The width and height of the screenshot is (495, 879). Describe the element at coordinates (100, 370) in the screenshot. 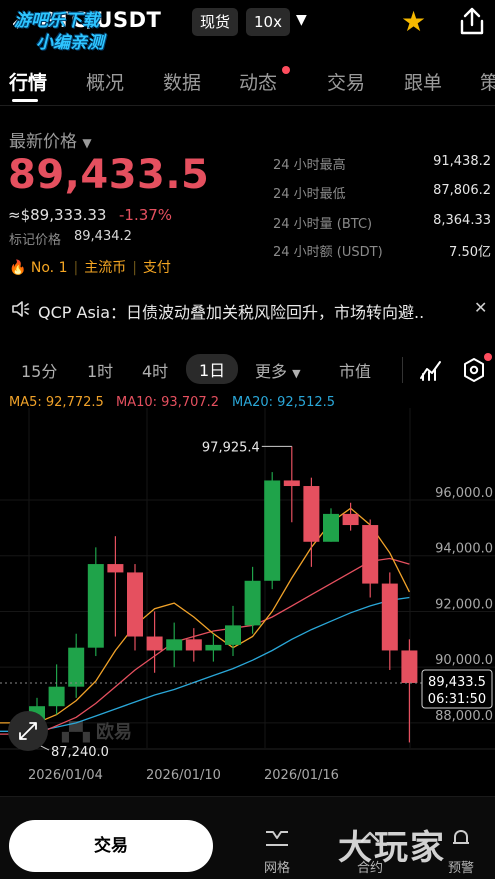

I see `timeframe-1h: 1时` at that location.